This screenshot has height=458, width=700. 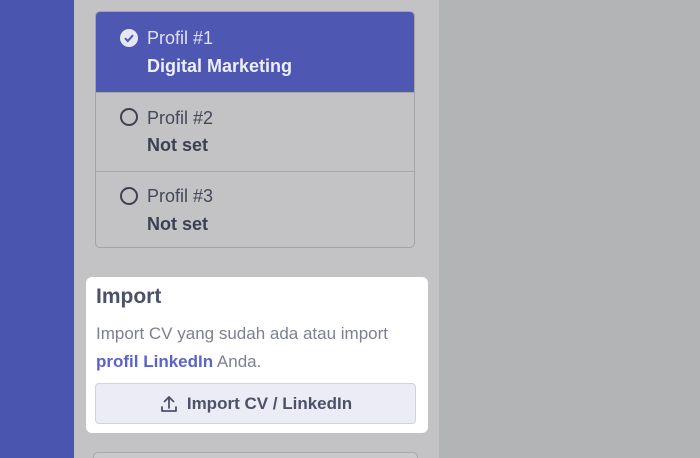 I want to click on import-desc-text: Import CV yang sudah ada atau import, so click(x=242, y=333).